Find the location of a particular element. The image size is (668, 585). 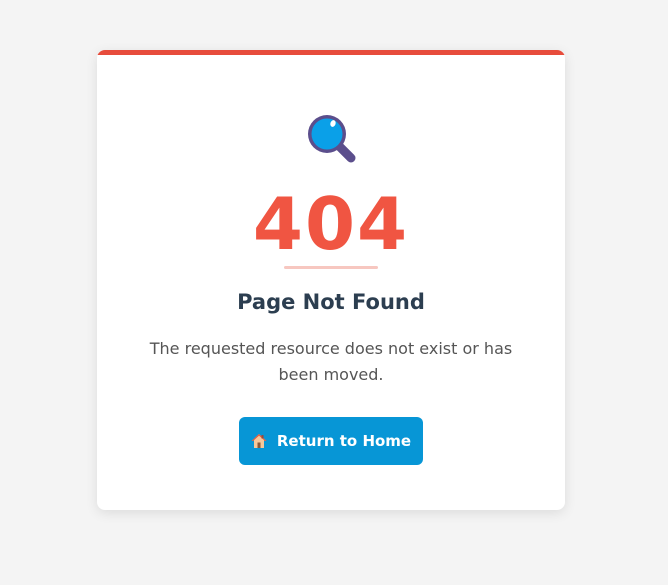

magnifying-glass-icon is located at coordinates (332, 139).